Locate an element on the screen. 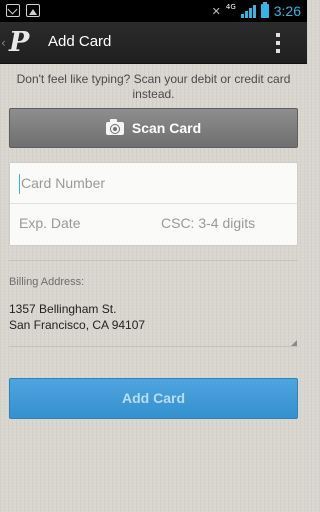 This screenshot has width=320, height=512. spinner-underline is located at coordinates (153, 346).